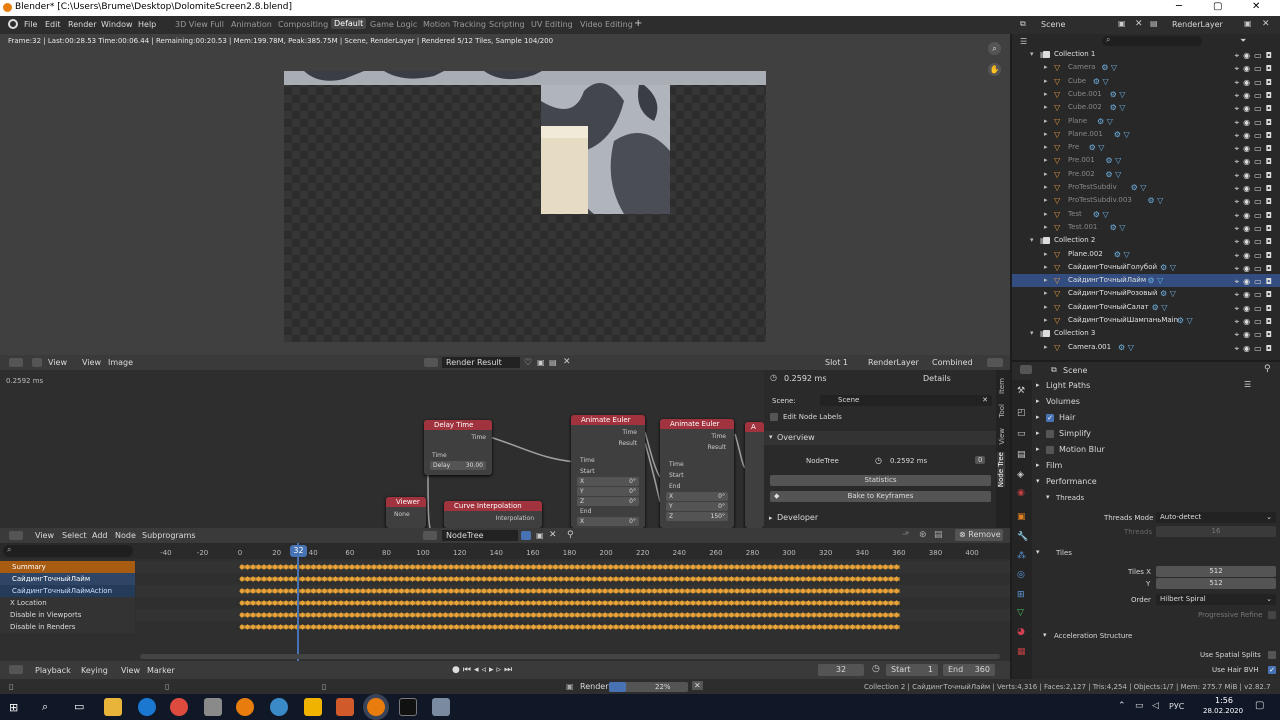 The image size is (1280, 720). What do you see at coordinates (298, 551) in the screenshot?
I see `current-frame-indicator: 32` at bounding box center [298, 551].